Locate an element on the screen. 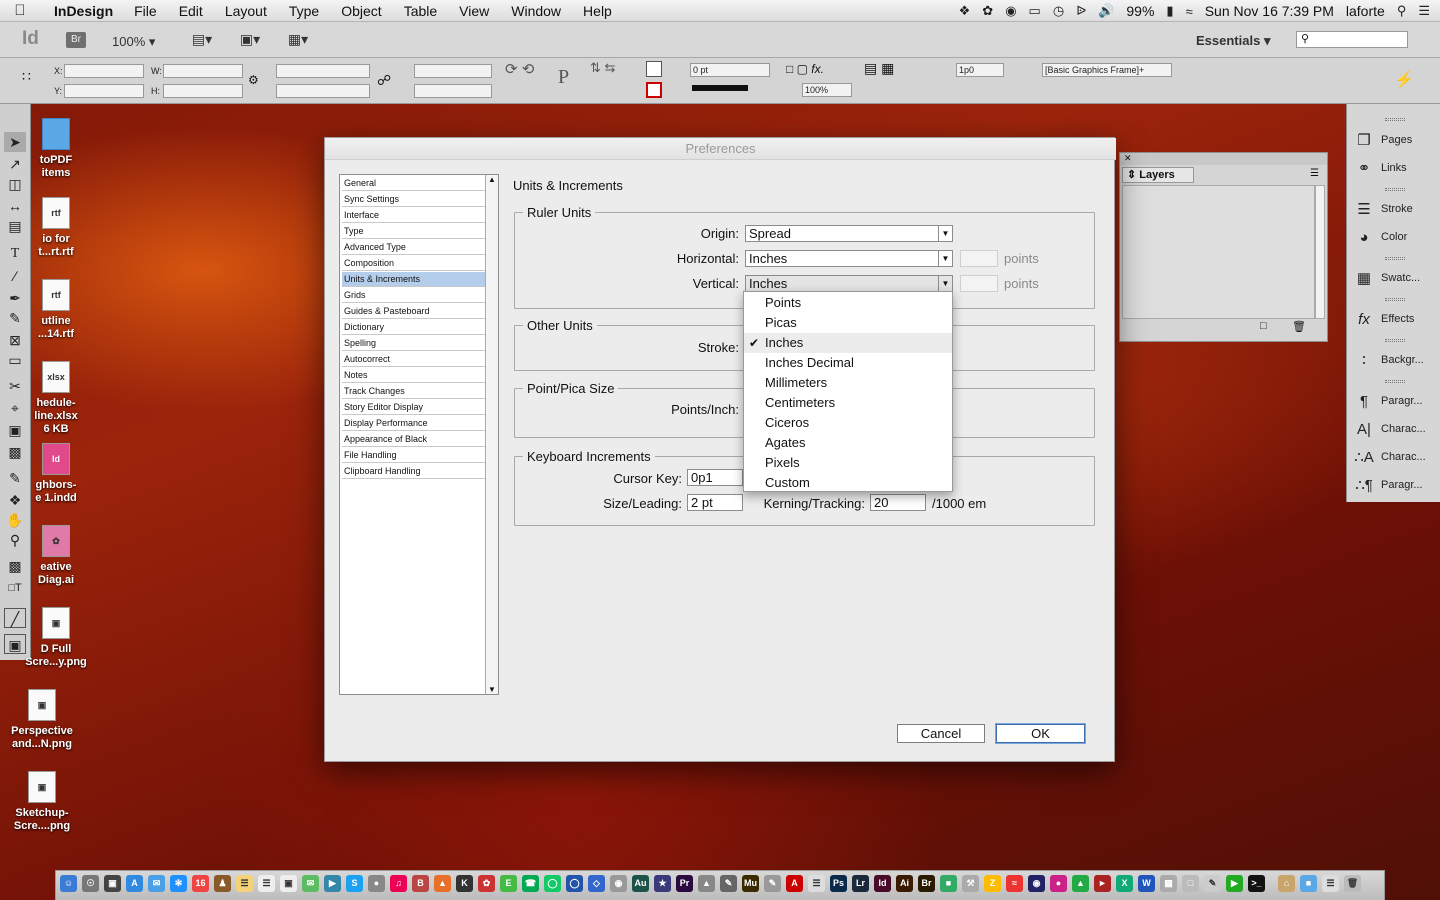 The height and width of the screenshot is (900, 1440). dropbox-icon: ❖ is located at coordinates (965, 11).